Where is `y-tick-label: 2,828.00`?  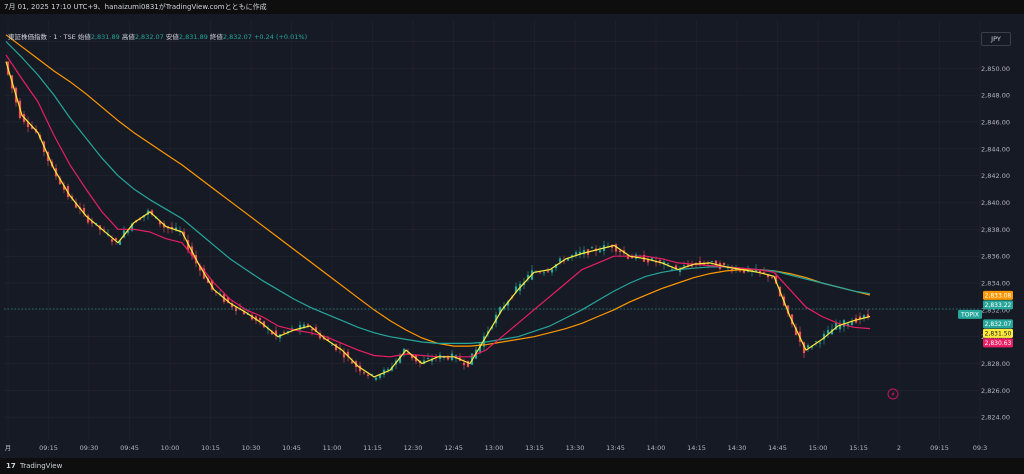
y-tick-label: 2,828.00 is located at coordinates (995, 364).